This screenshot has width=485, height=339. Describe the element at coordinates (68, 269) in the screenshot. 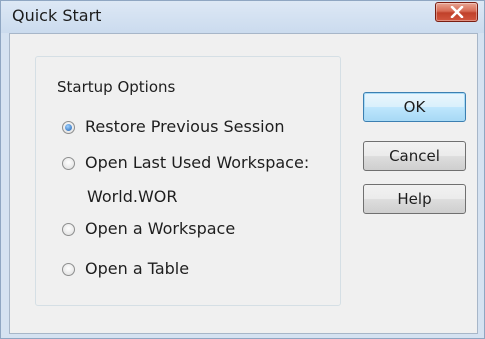

I see `open-a-table-radio` at that location.